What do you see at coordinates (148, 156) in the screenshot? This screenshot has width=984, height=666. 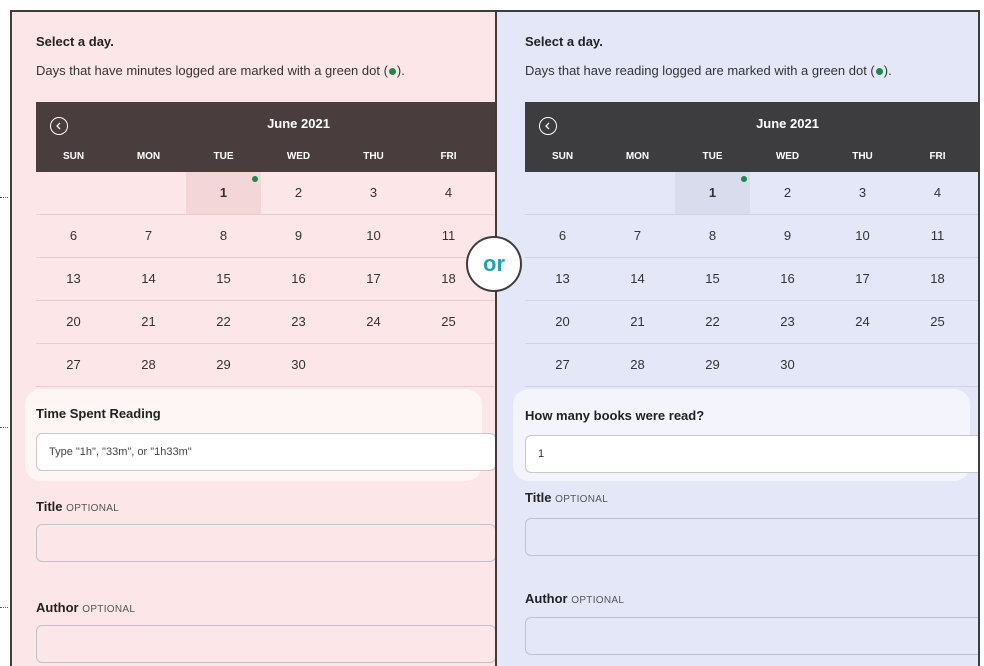 I see `weekday-label: MON` at bounding box center [148, 156].